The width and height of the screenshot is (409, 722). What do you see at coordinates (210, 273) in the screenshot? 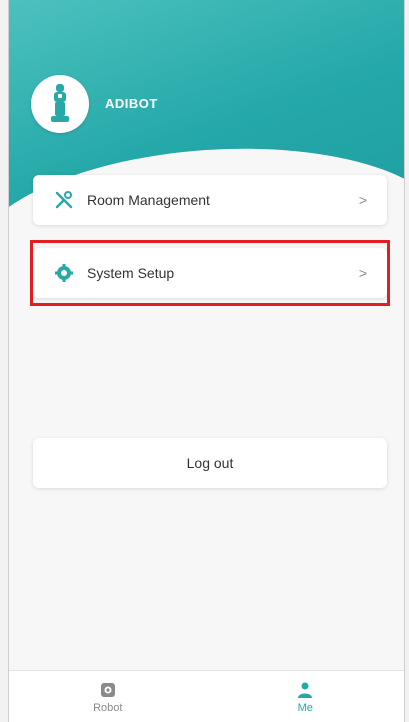
I see `selection-highlight` at bounding box center [210, 273].